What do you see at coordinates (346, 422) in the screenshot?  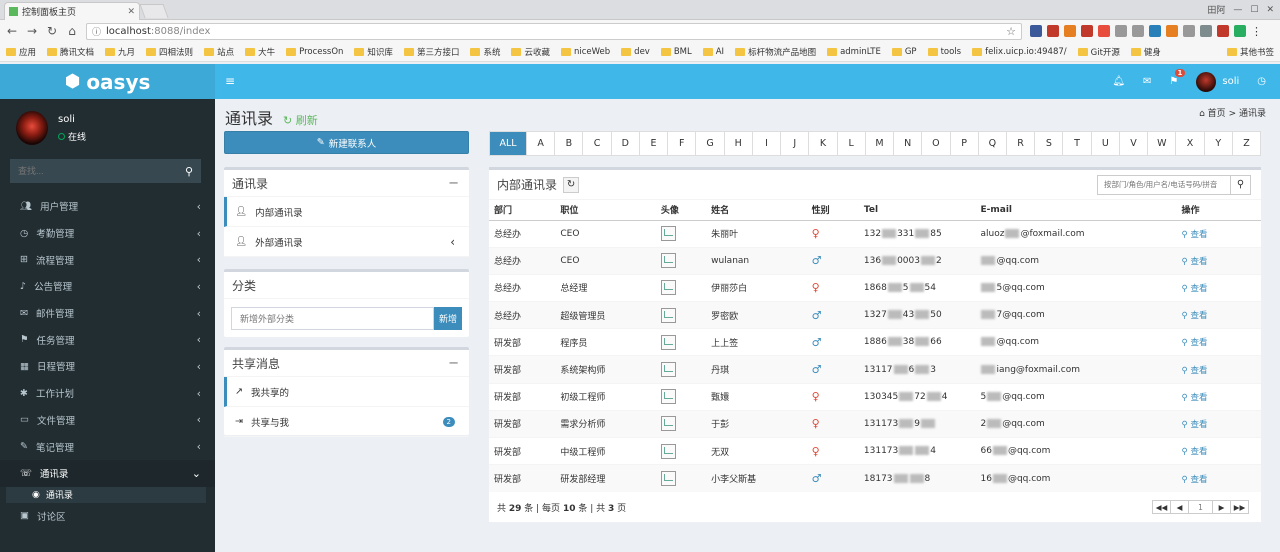 I see `shared-with-me-item: ⇥ 共享与我 2` at bounding box center [346, 422].